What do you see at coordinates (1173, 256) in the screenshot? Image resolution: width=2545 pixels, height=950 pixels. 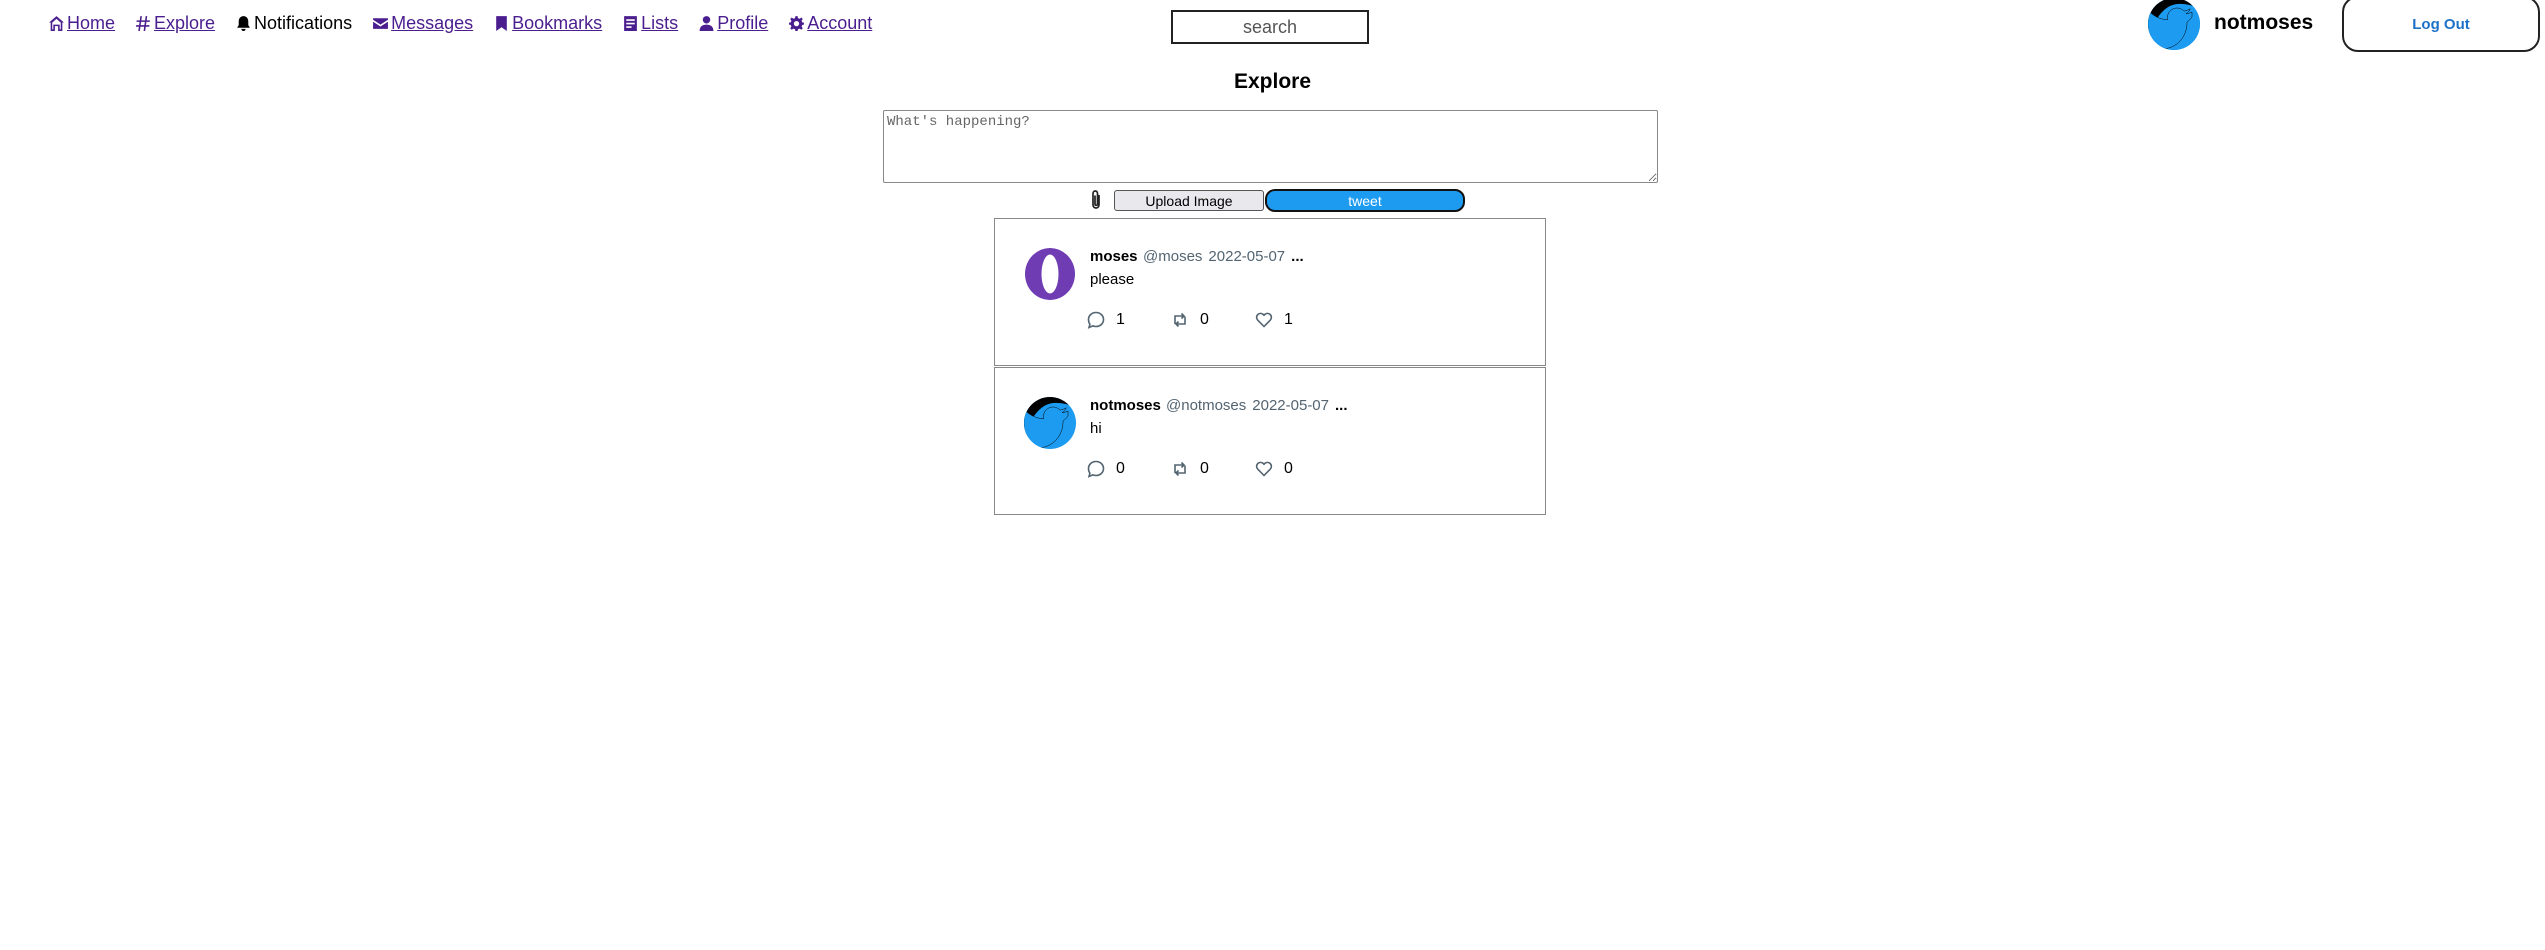 I see `tweet-handle: @moses` at bounding box center [1173, 256].